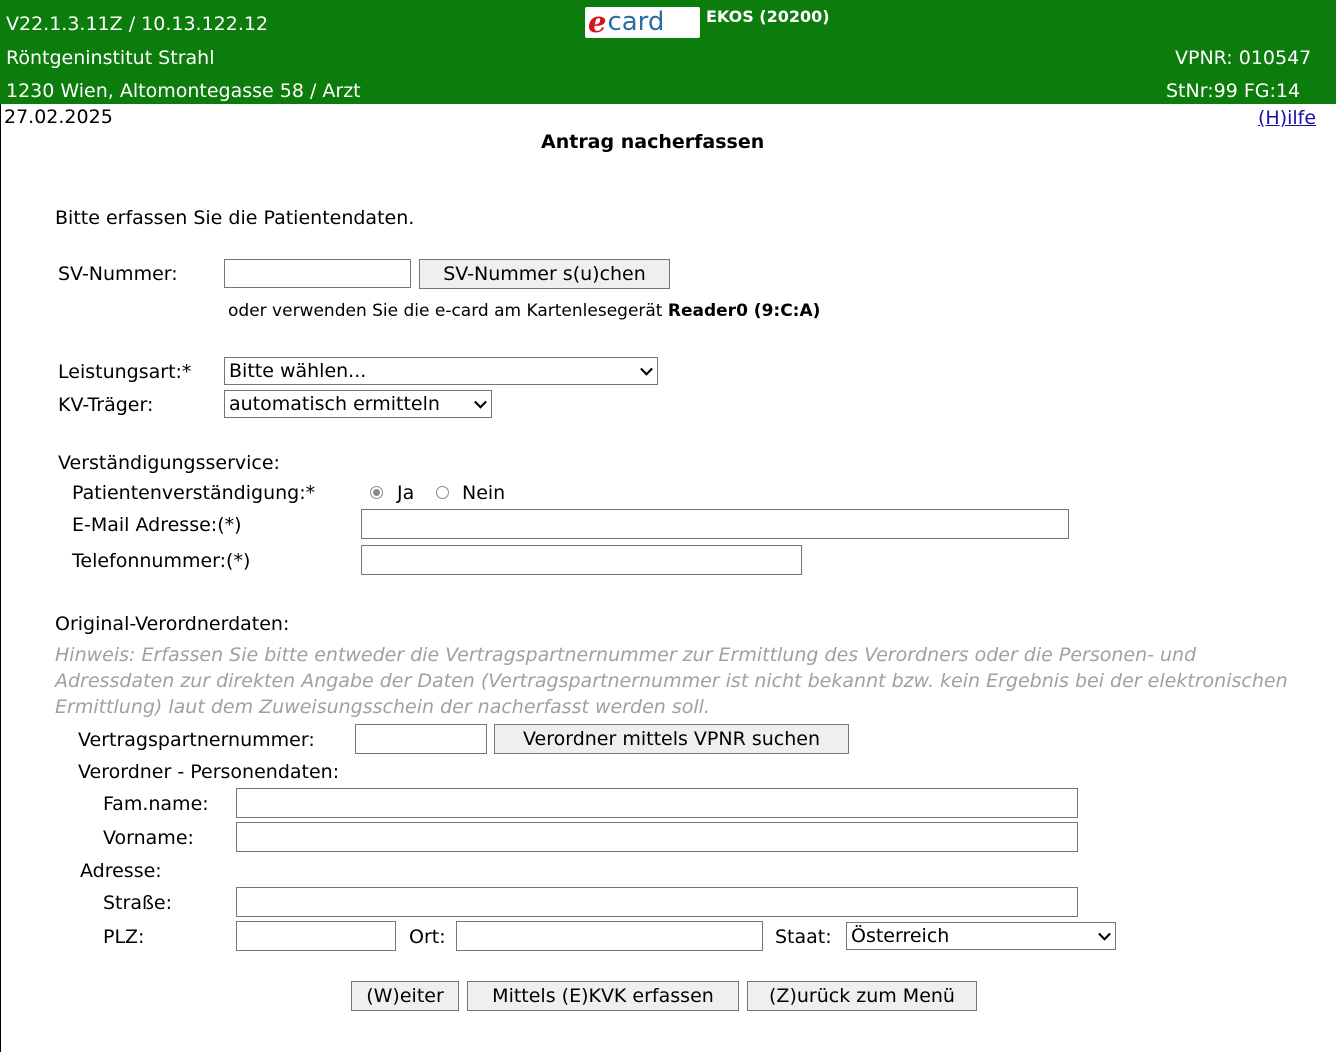 The image size is (1336, 1052). What do you see at coordinates (138, 903) in the screenshot?
I see `strasse-label: Straße:` at bounding box center [138, 903].